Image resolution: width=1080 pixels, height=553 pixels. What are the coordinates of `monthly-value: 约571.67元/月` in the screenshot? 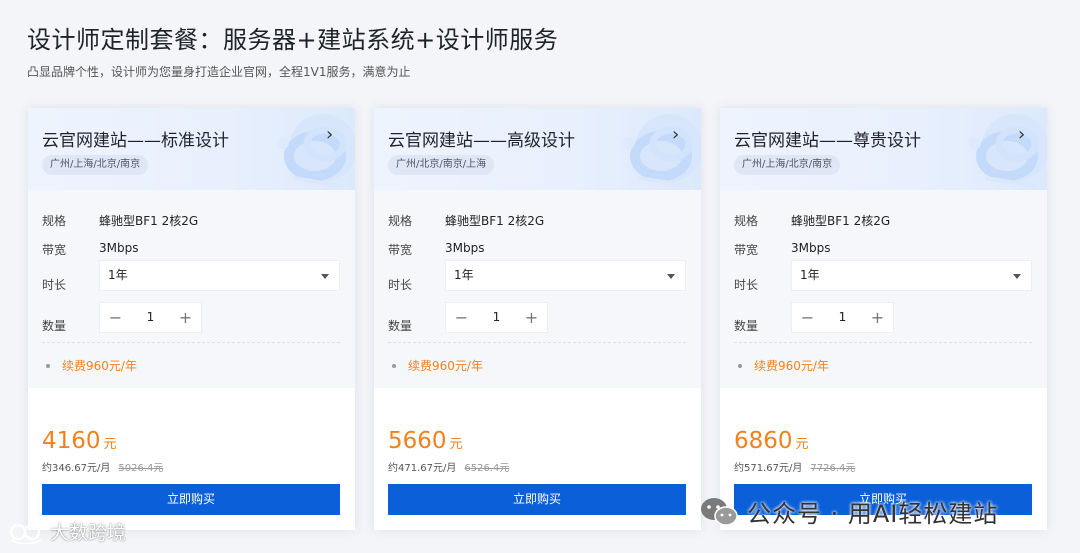 It's located at (768, 468).